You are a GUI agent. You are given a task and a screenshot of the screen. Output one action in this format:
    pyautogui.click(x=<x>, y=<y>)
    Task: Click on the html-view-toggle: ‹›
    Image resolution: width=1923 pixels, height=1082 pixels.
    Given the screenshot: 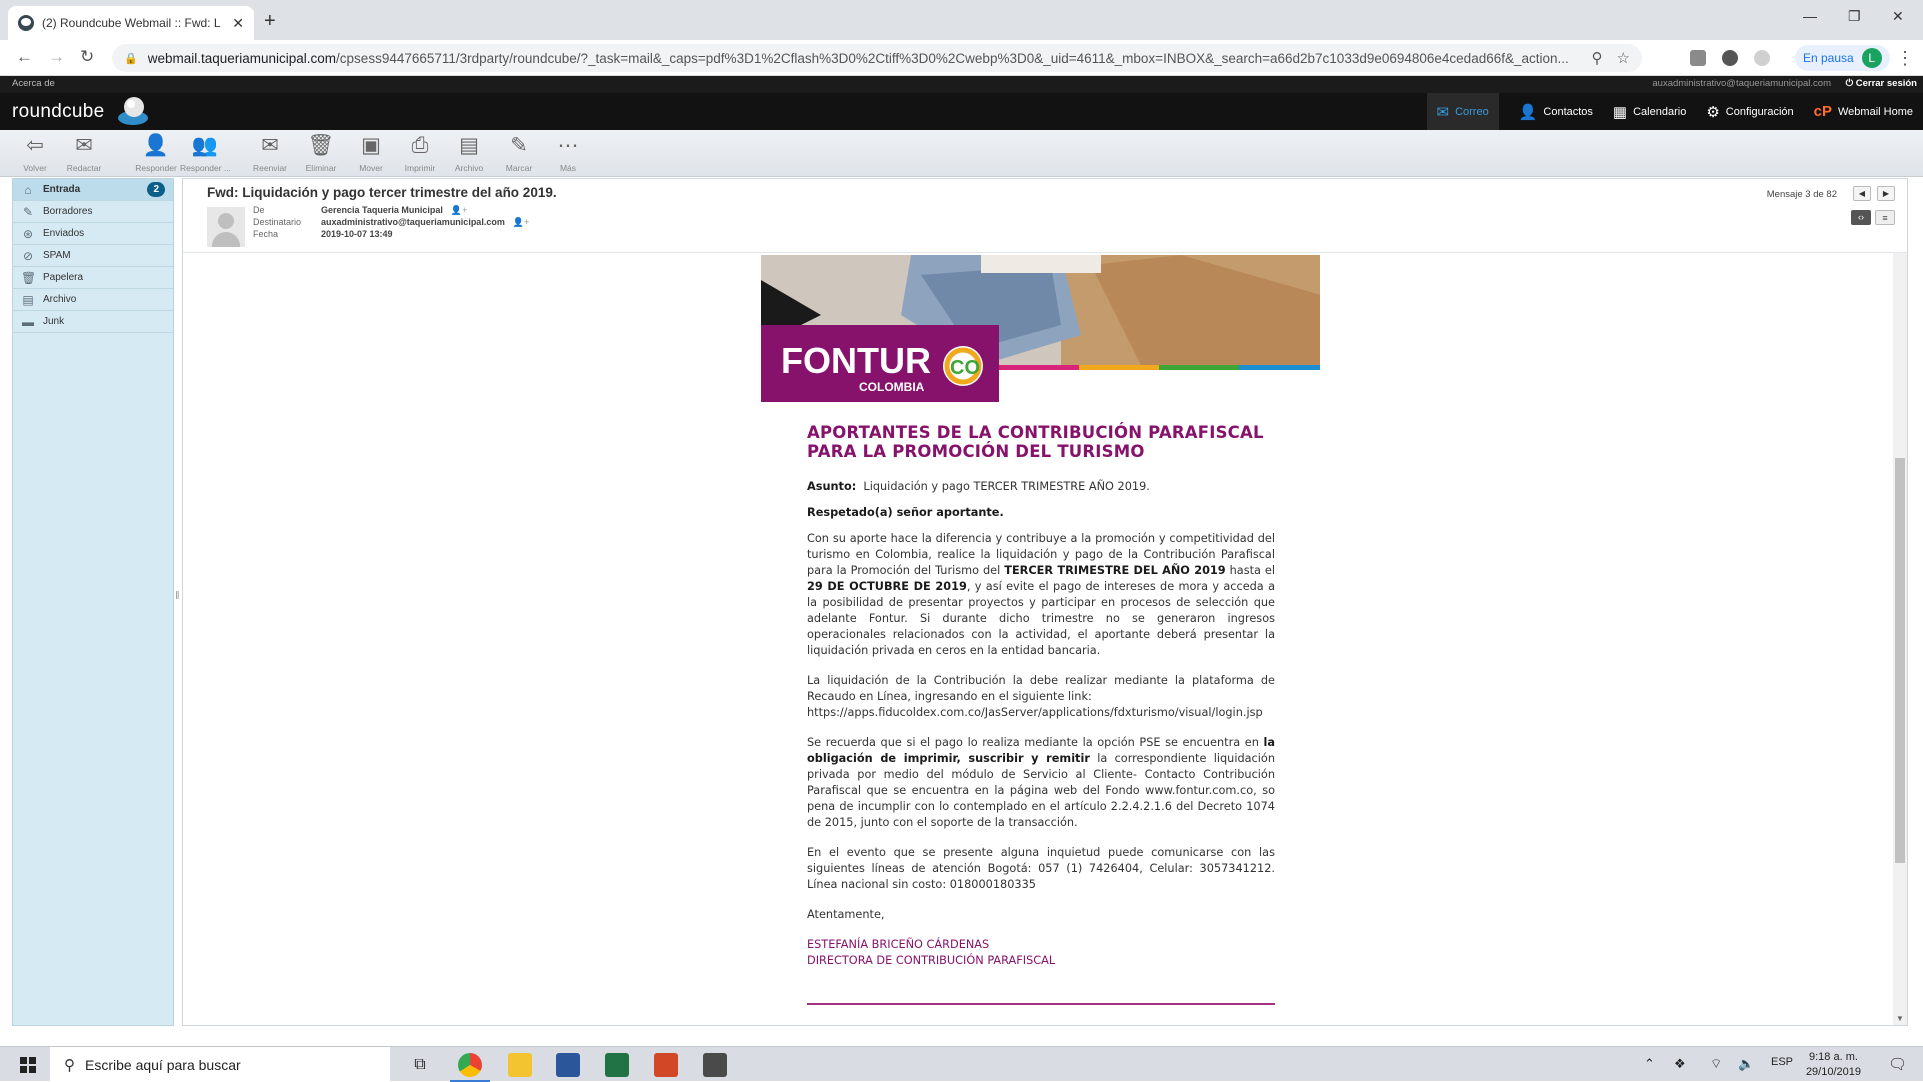 What is the action you would take?
    pyautogui.click(x=1861, y=217)
    